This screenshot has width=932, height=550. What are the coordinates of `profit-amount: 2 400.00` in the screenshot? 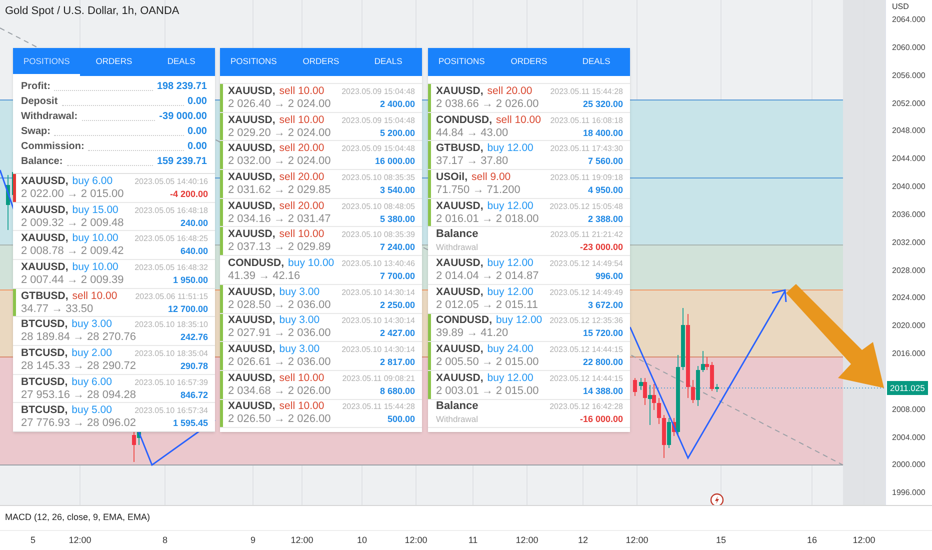 It's located at (397, 104).